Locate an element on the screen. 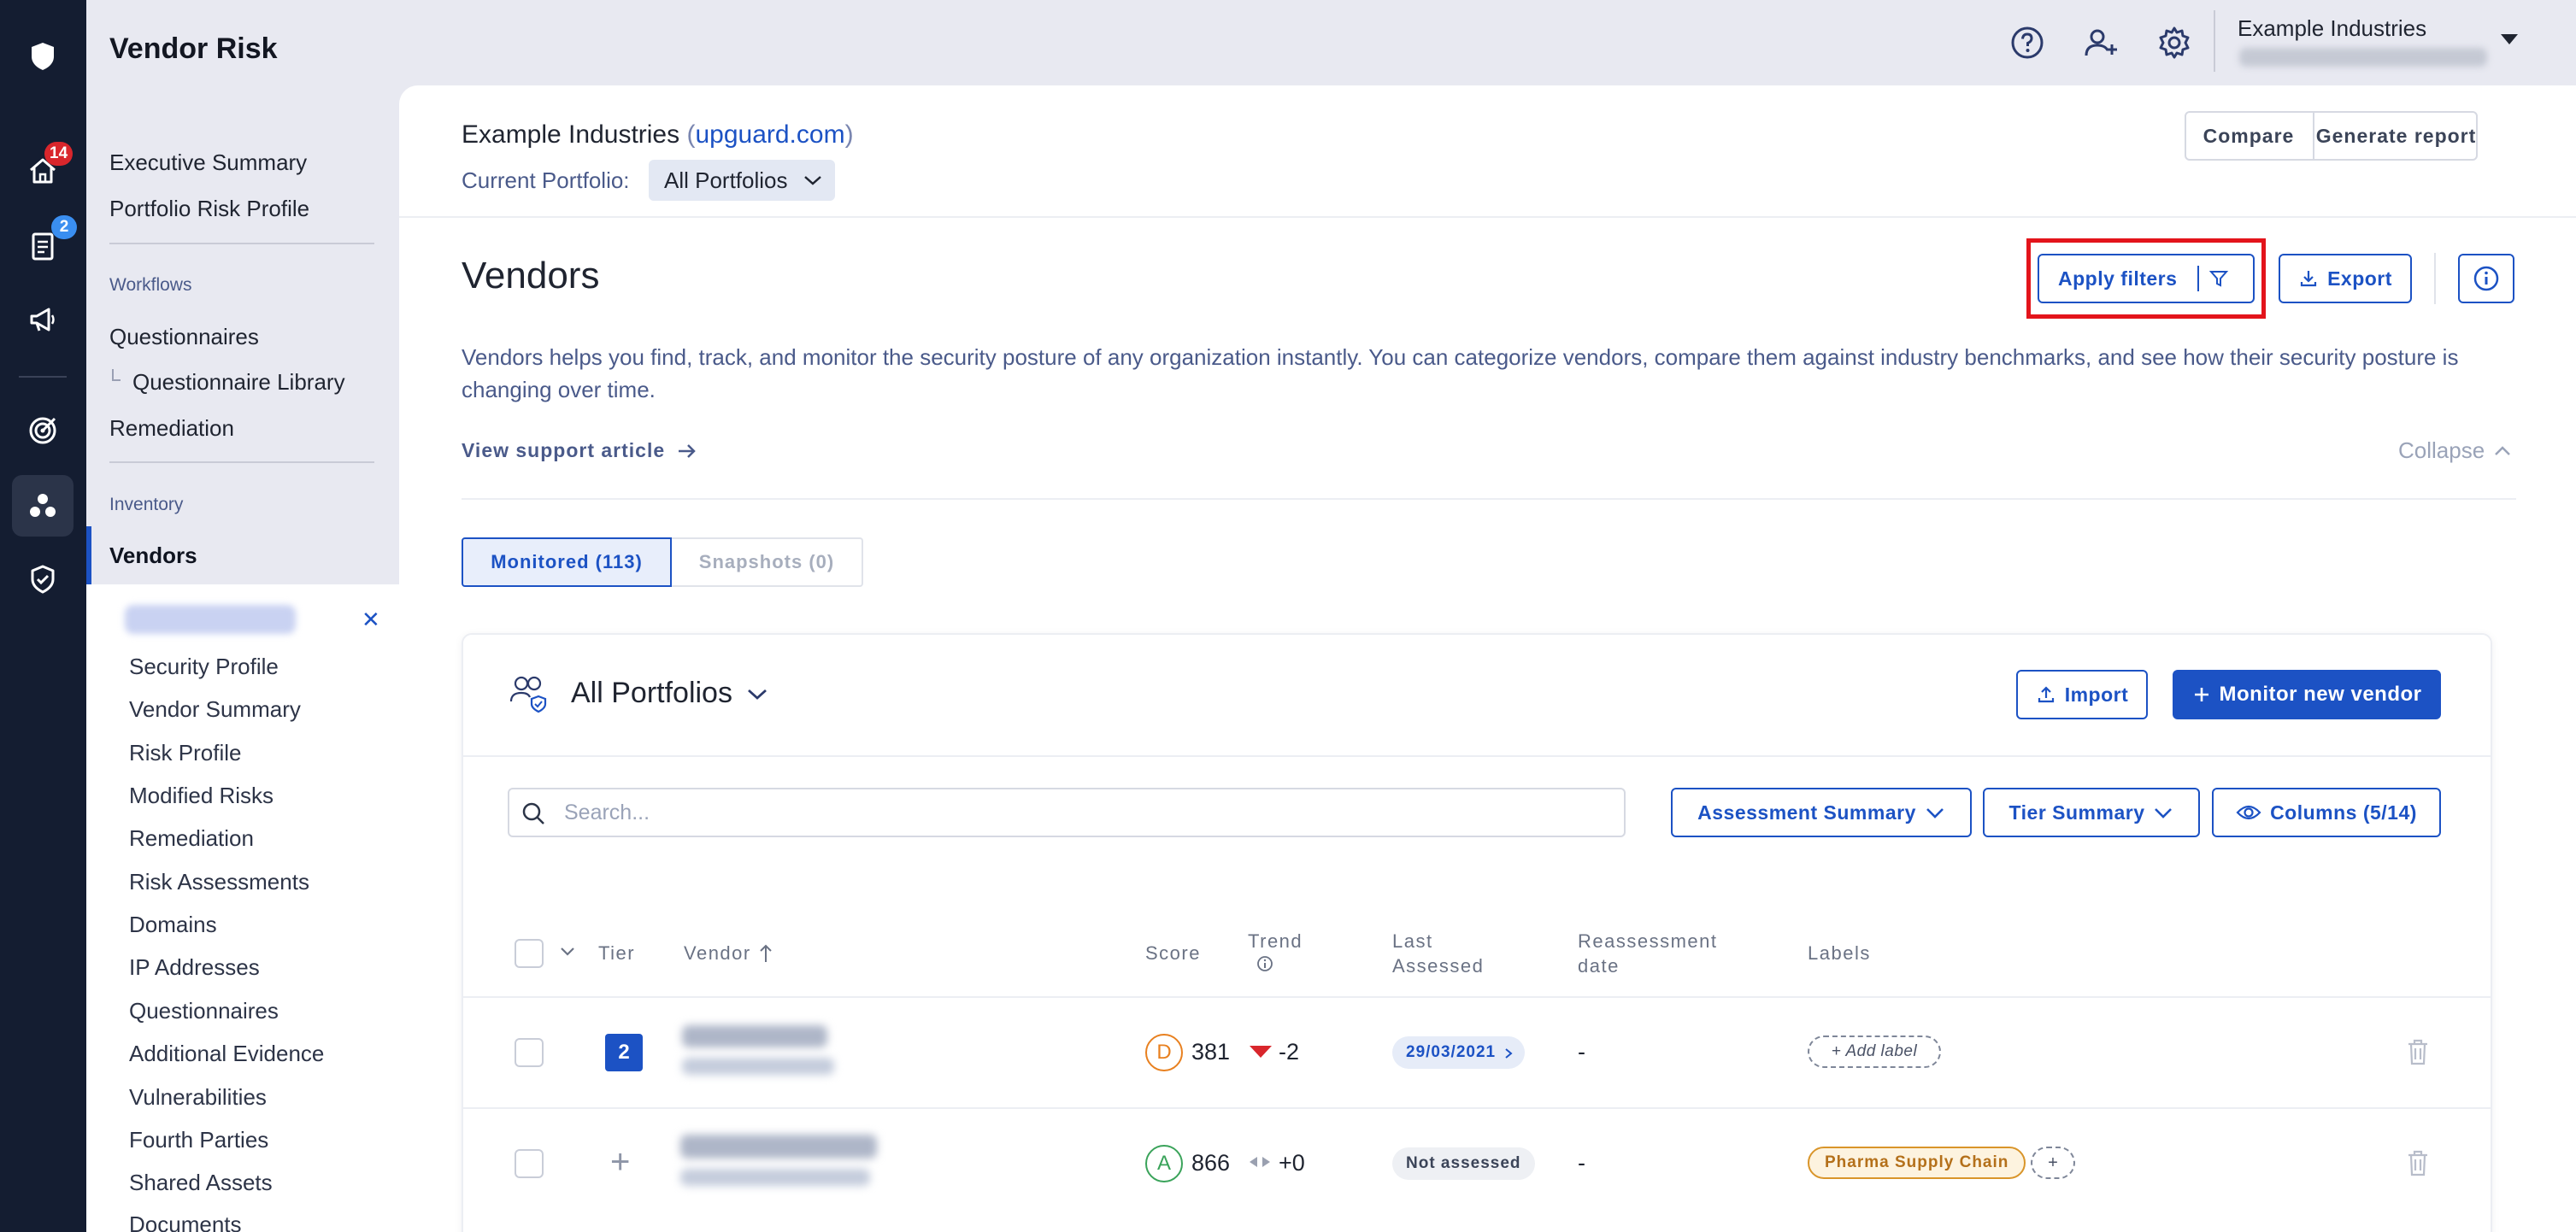 The width and height of the screenshot is (2576, 1232). nav-vendors: Vendors is located at coordinates (153, 556).